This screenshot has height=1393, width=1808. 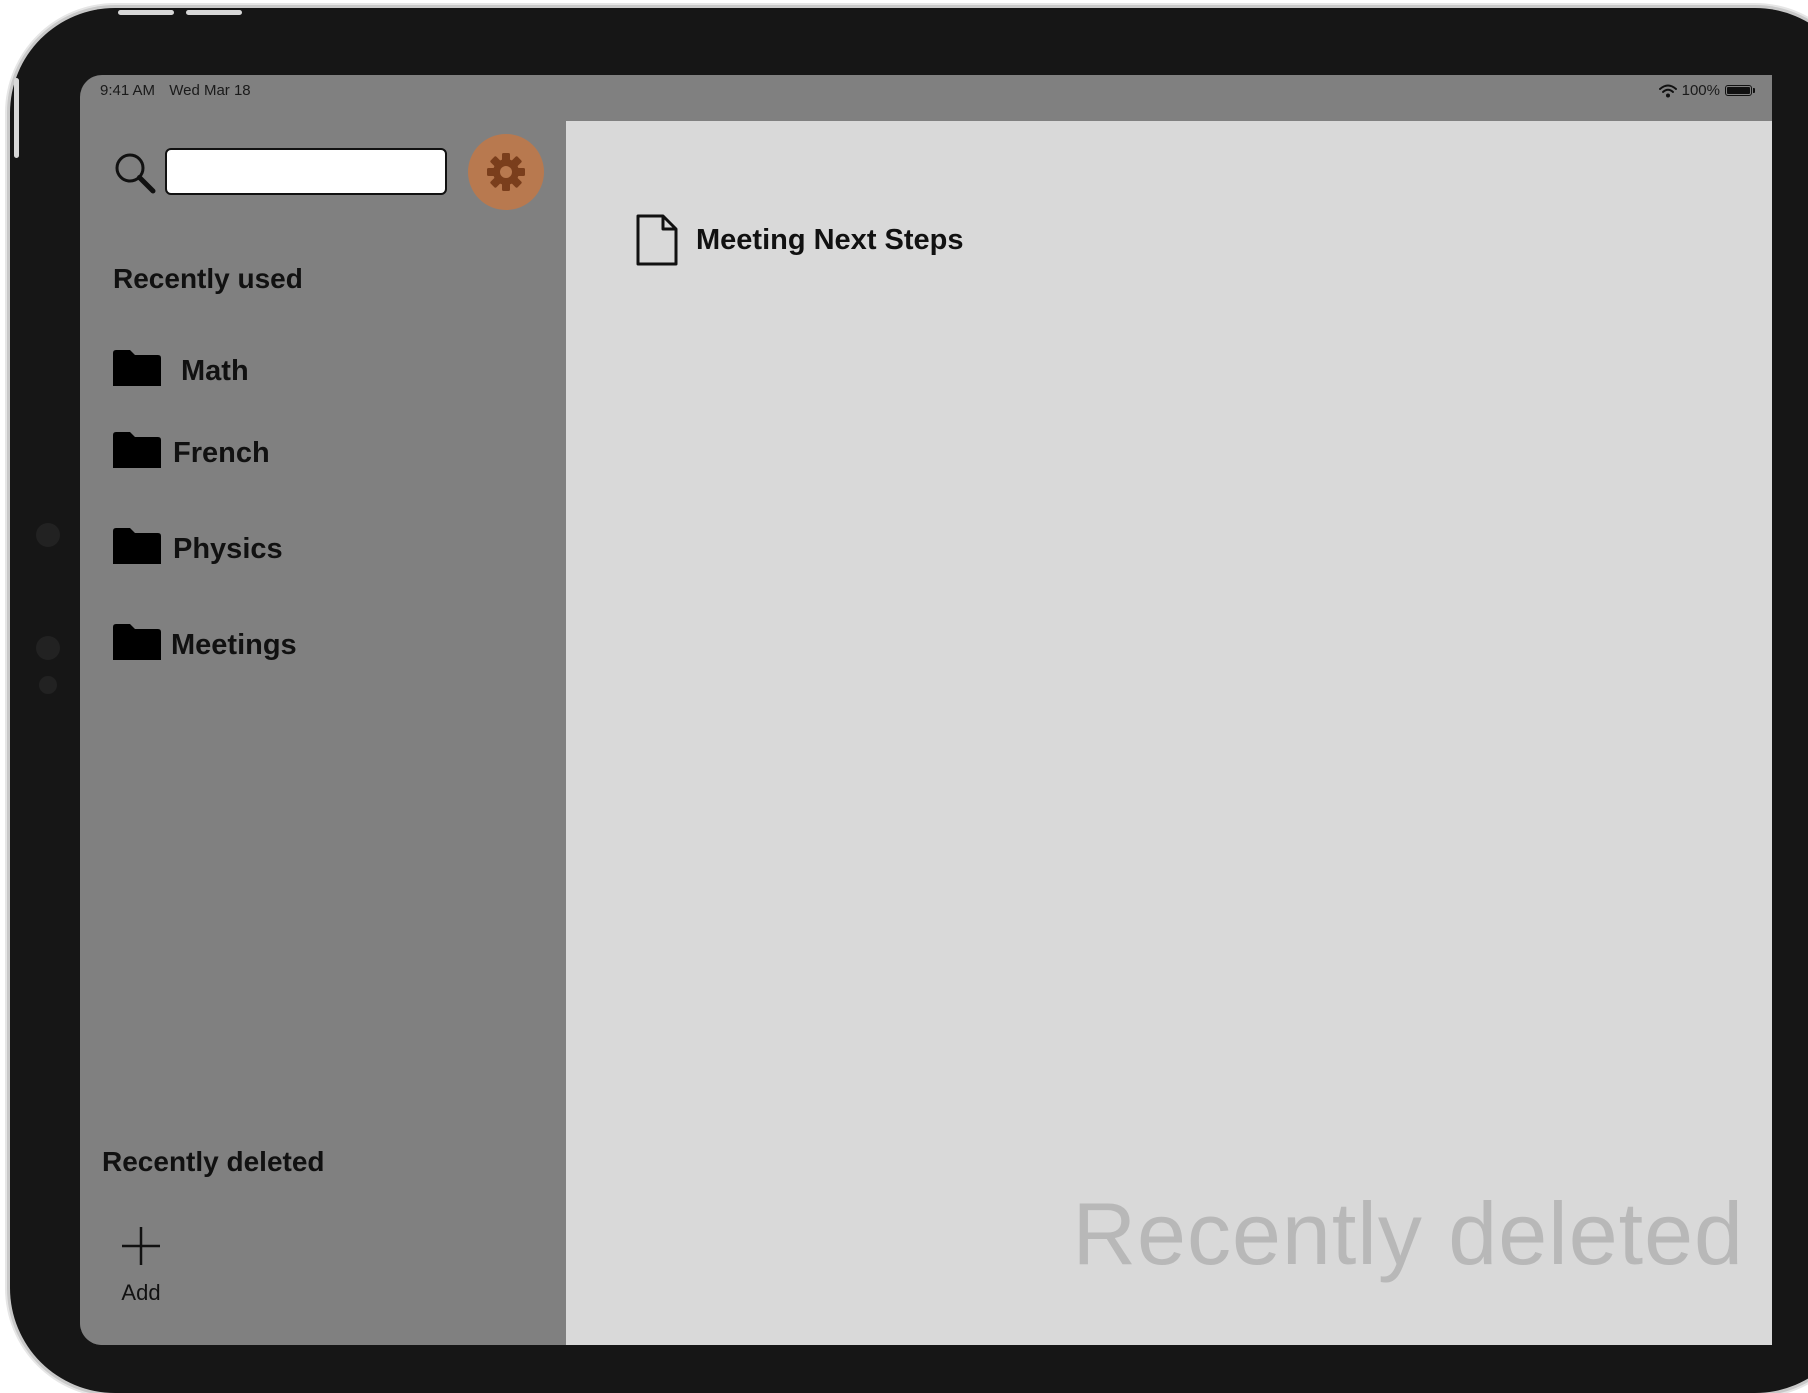 I want to click on add-label: Add, so click(x=141, y=1292).